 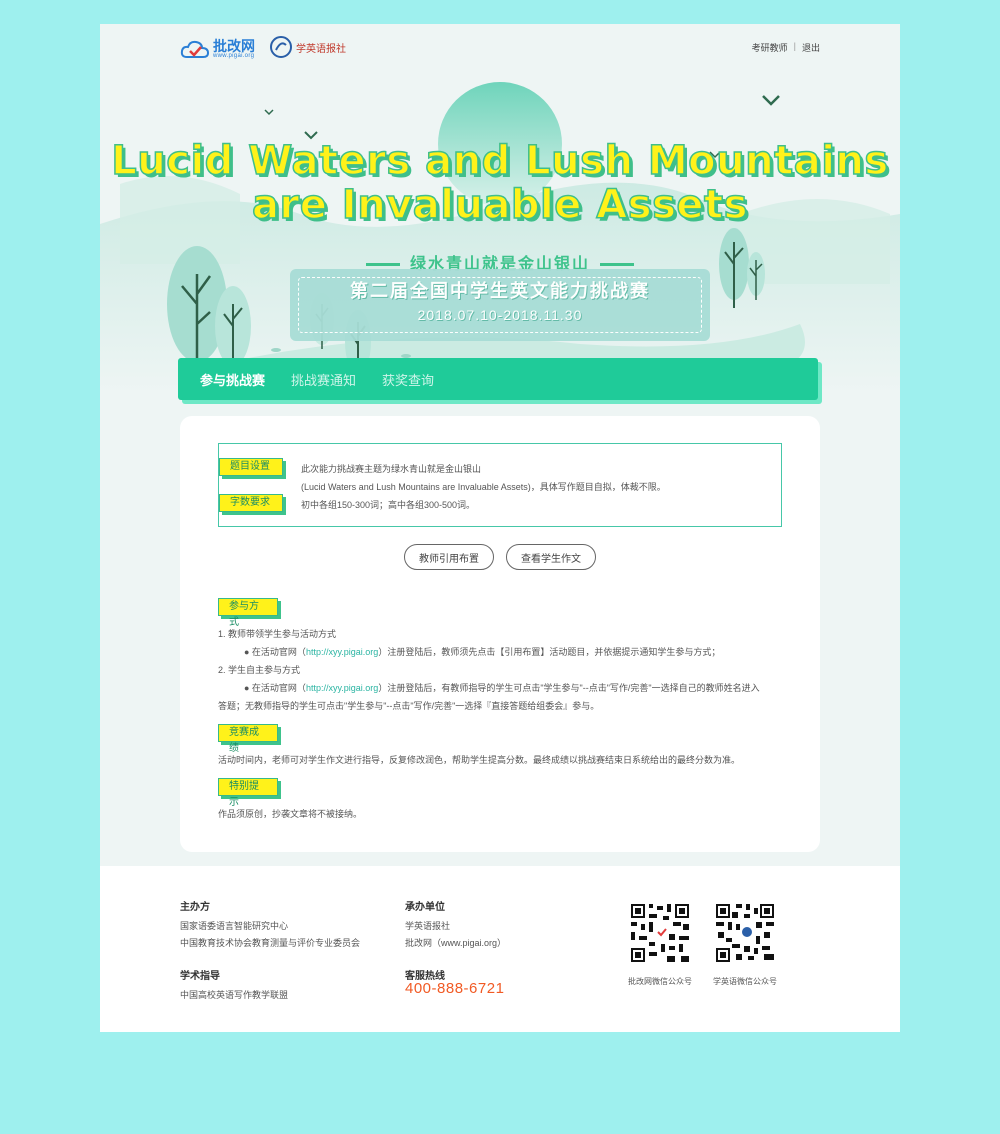 I want to click on organizer-title: 主办方, so click(x=195, y=907).